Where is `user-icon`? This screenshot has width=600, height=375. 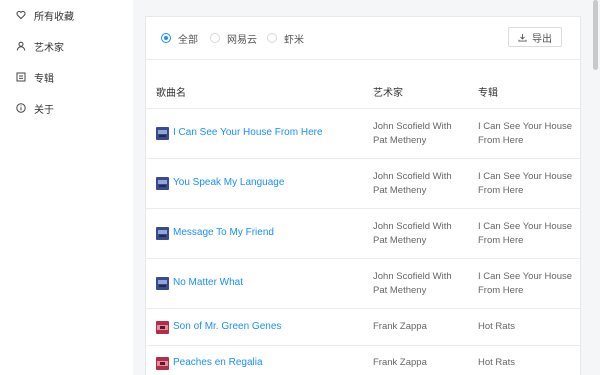 user-icon is located at coordinates (21, 46).